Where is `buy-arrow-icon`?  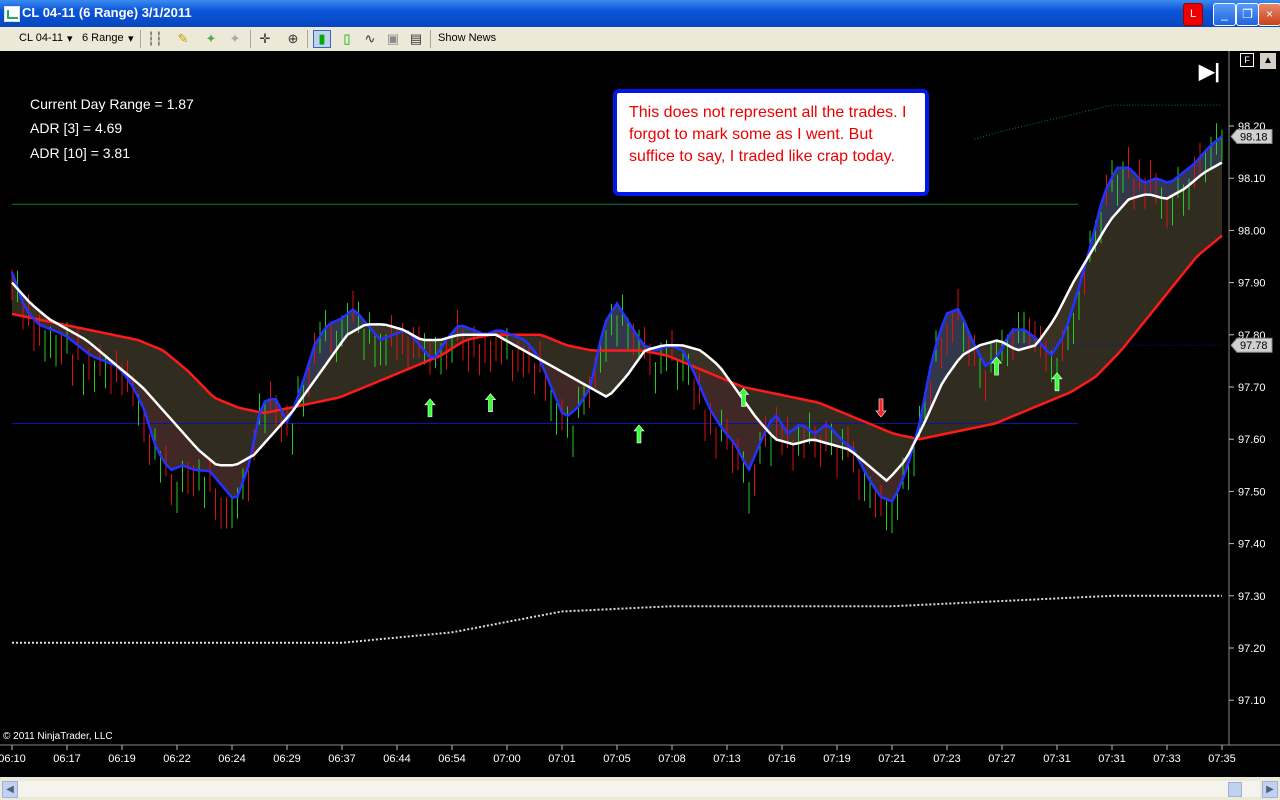
buy-arrow-icon is located at coordinates (430, 408).